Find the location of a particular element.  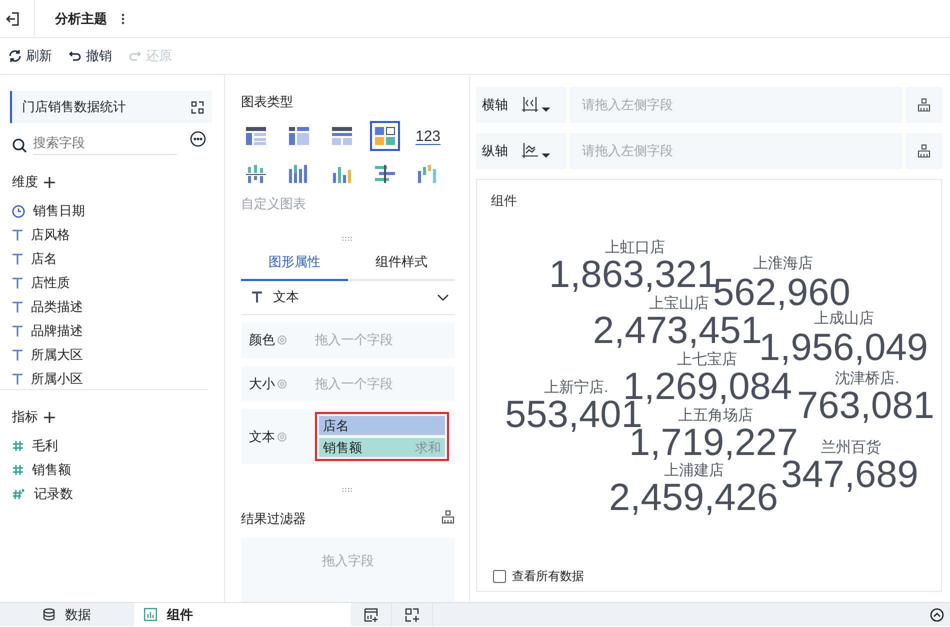

database-icon is located at coordinates (49, 614).